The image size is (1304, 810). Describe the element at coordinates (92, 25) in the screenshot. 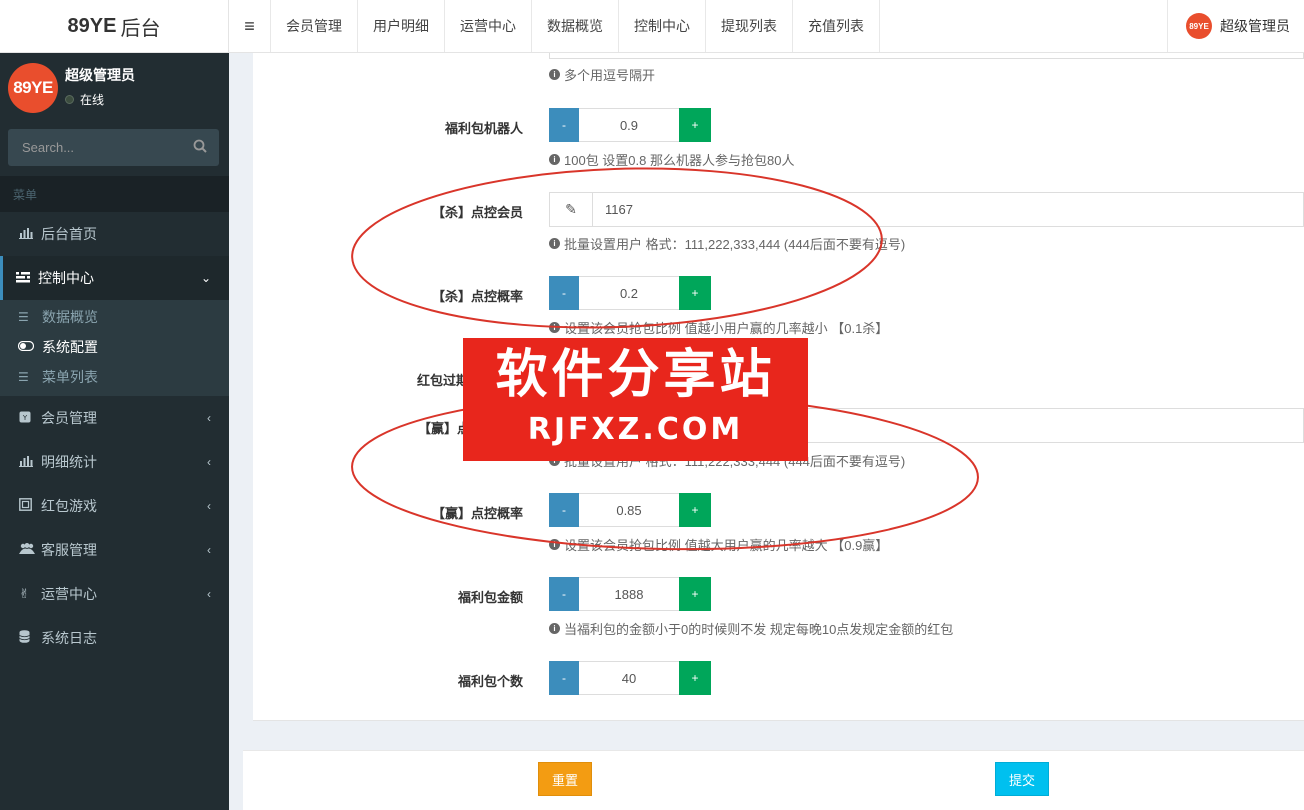

I see `logo-brand: 89YE` at that location.